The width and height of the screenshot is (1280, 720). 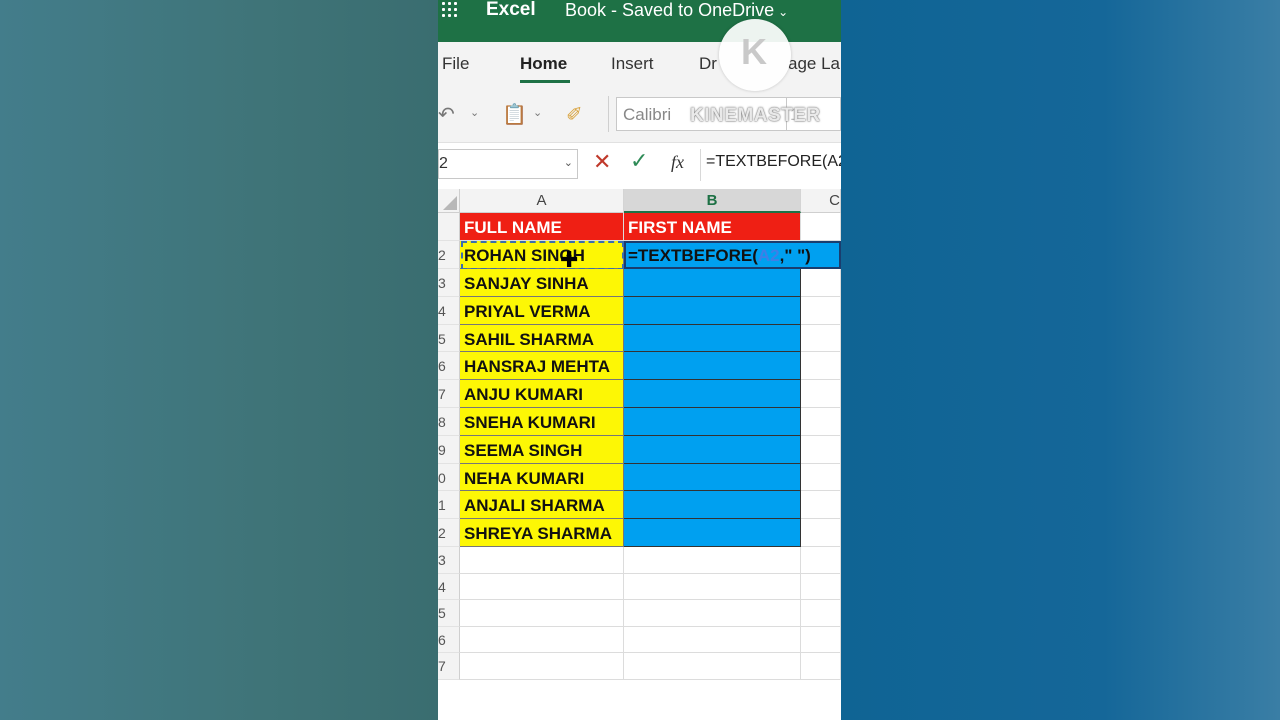 What do you see at coordinates (474, 112) in the screenshot?
I see `undo-dropdown-chevron-icon: ⌄` at bounding box center [474, 112].